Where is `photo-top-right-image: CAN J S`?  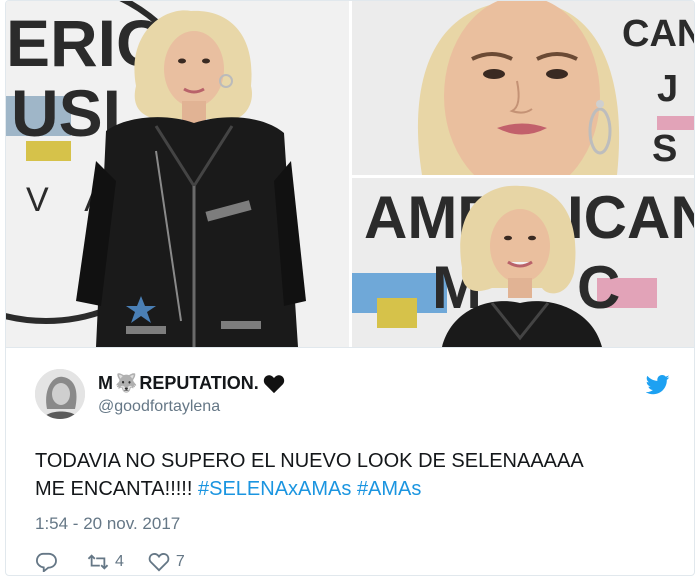 photo-top-right-image: CAN J S is located at coordinates (523, 88).